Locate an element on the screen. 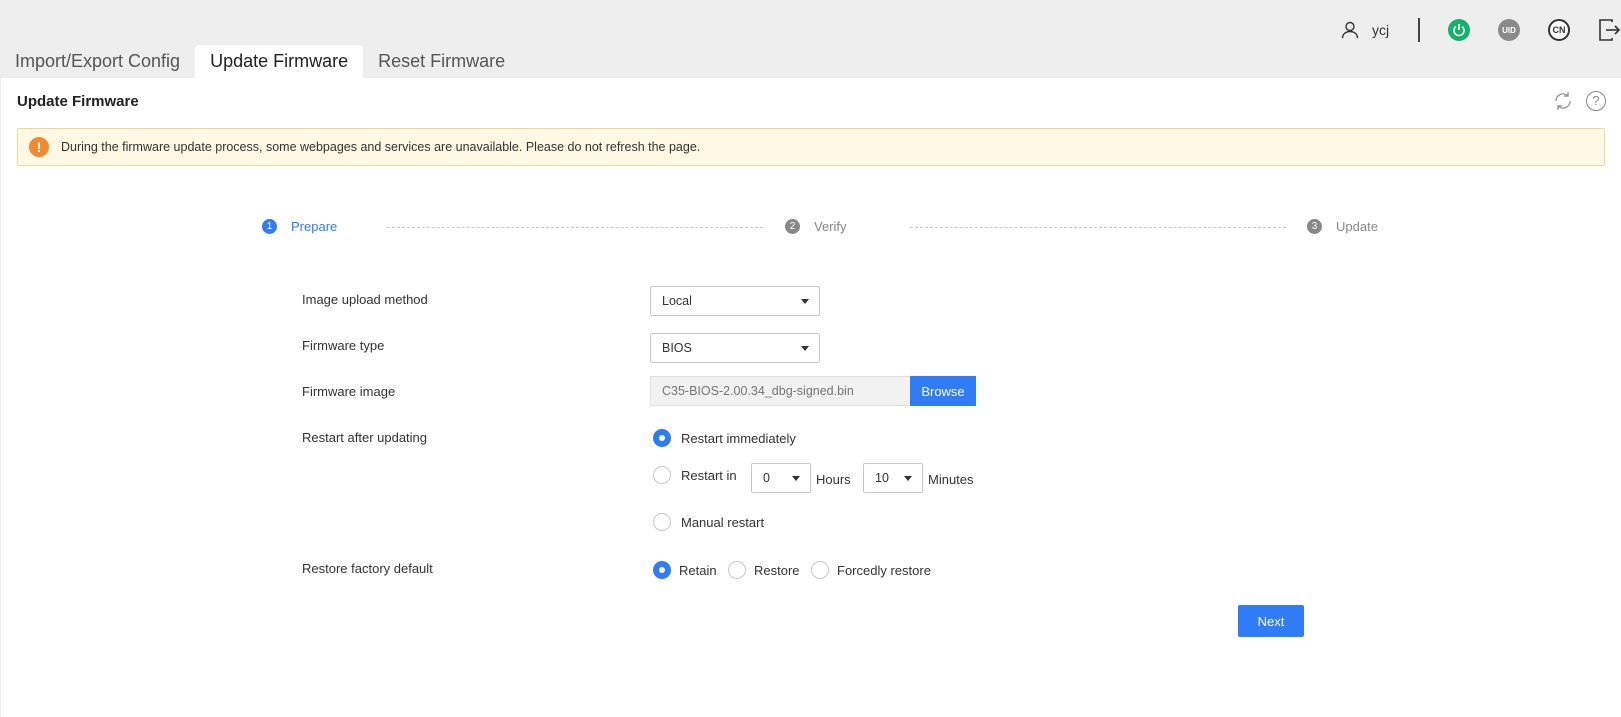  step-number: 1 is located at coordinates (269, 226).